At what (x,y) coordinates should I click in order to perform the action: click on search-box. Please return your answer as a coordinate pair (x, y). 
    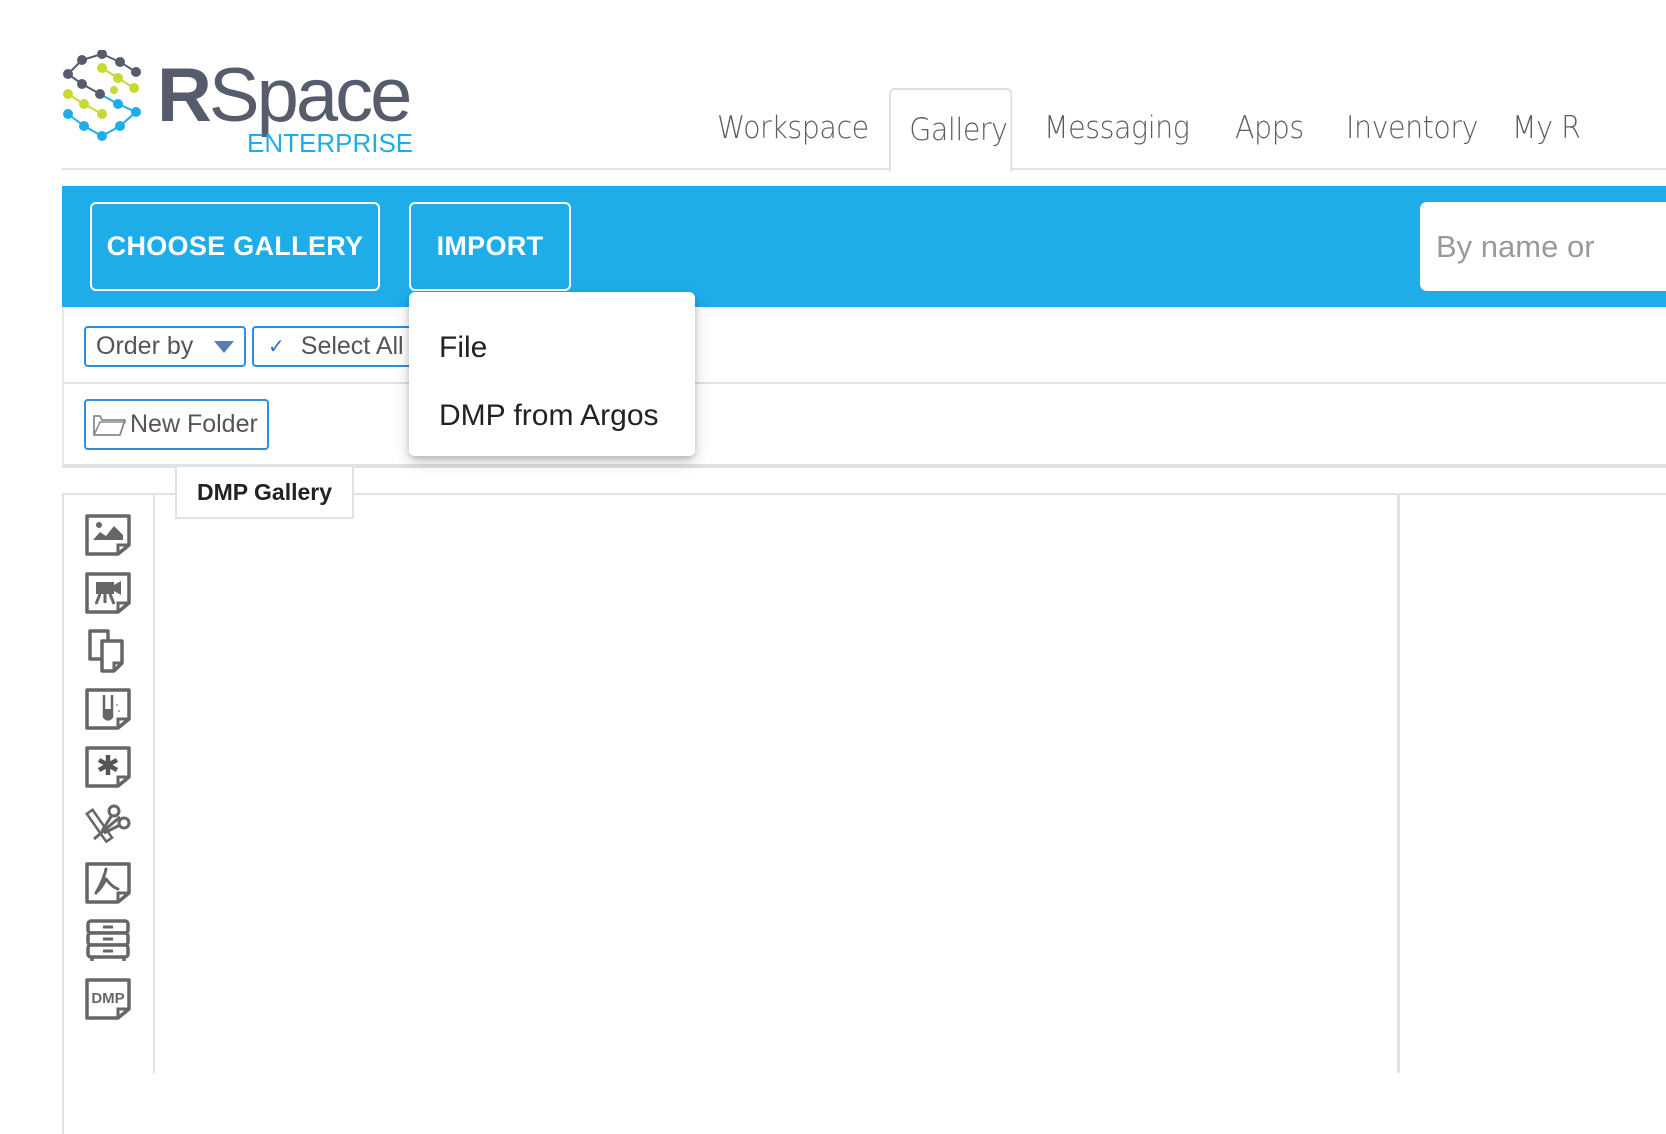
    Looking at the image, I should click on (1543, 246).